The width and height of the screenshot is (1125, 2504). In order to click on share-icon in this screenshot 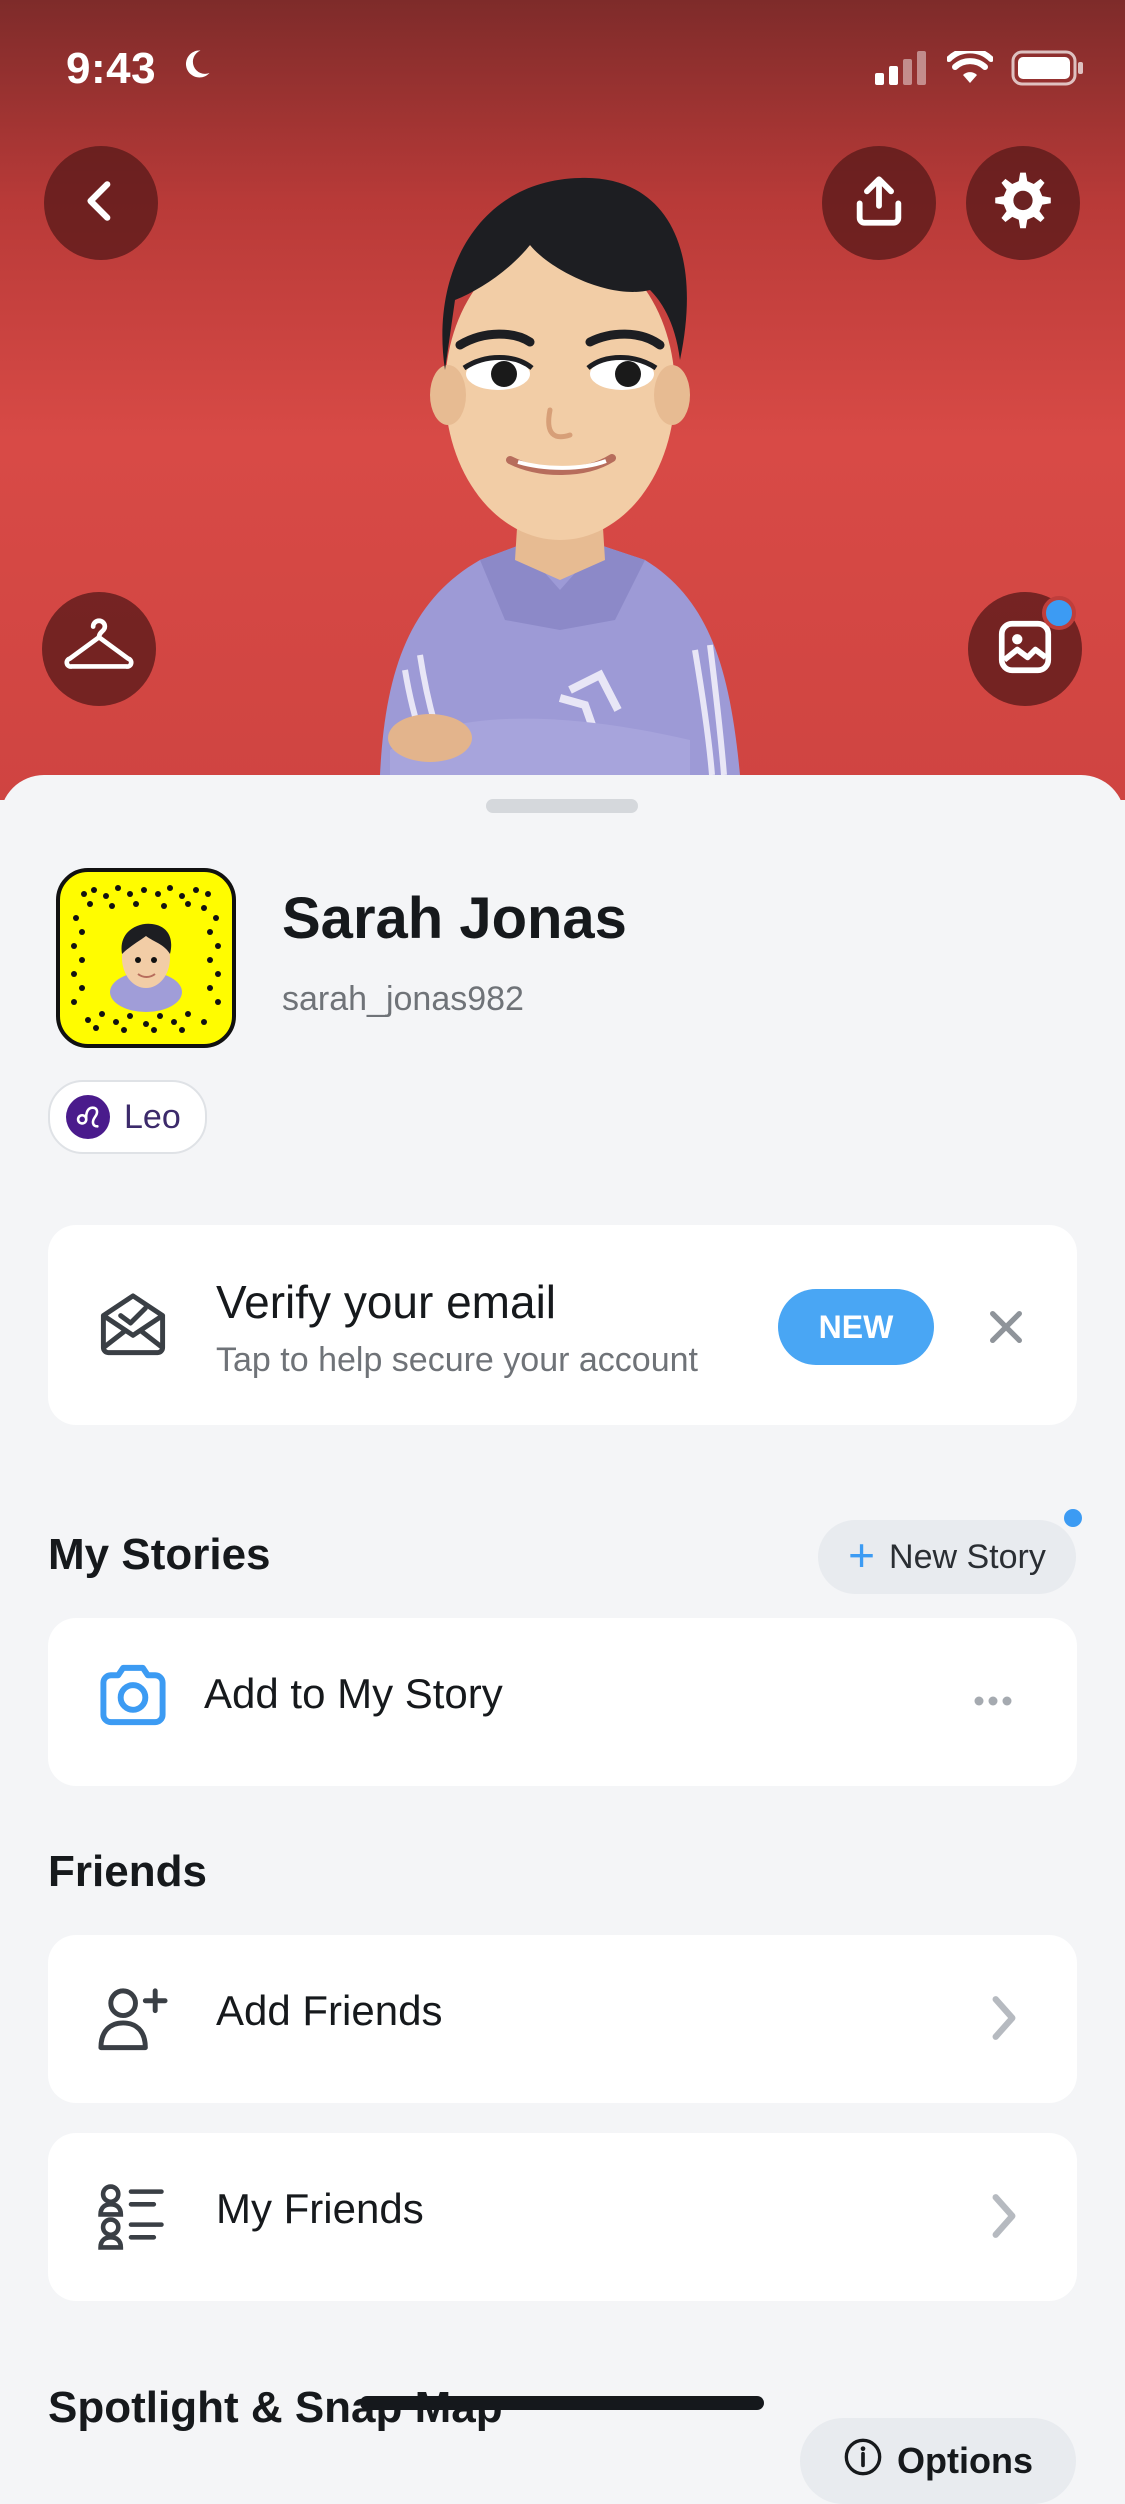, I will do `click(879, 203)`.